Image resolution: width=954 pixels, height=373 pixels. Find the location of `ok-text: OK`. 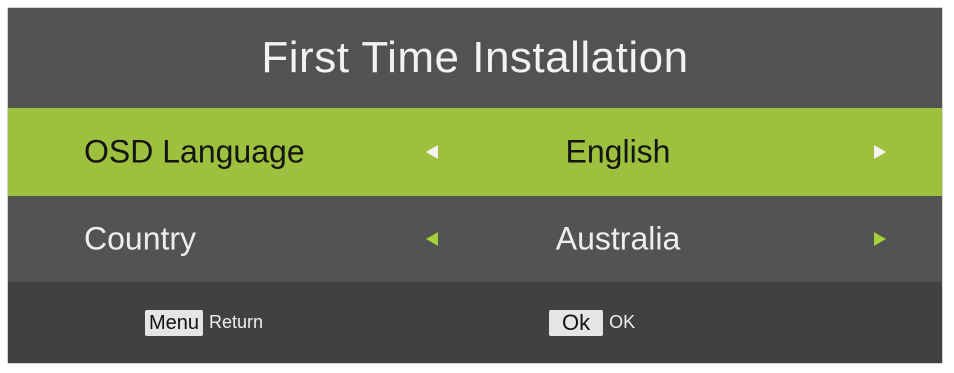

ok-text: OK is located at coordinates (622, 322).